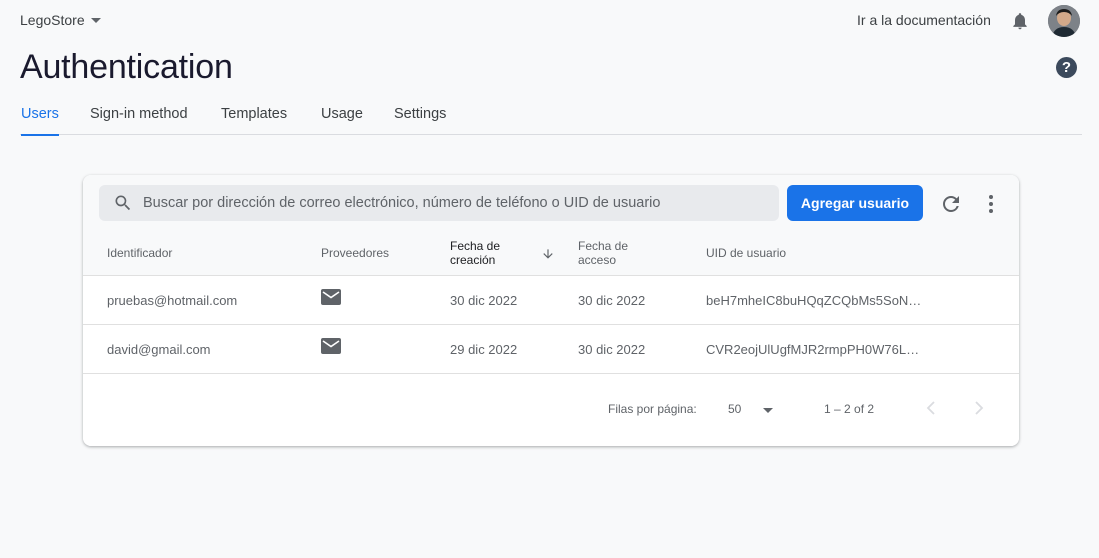 This screenshot has width=1099, height=558. What do you see at coordinates (551, 409) in the screenshot?
I see `table-pagination: Filas por página: 50 1 – 2 of 2` at bounding box center [551, 409].